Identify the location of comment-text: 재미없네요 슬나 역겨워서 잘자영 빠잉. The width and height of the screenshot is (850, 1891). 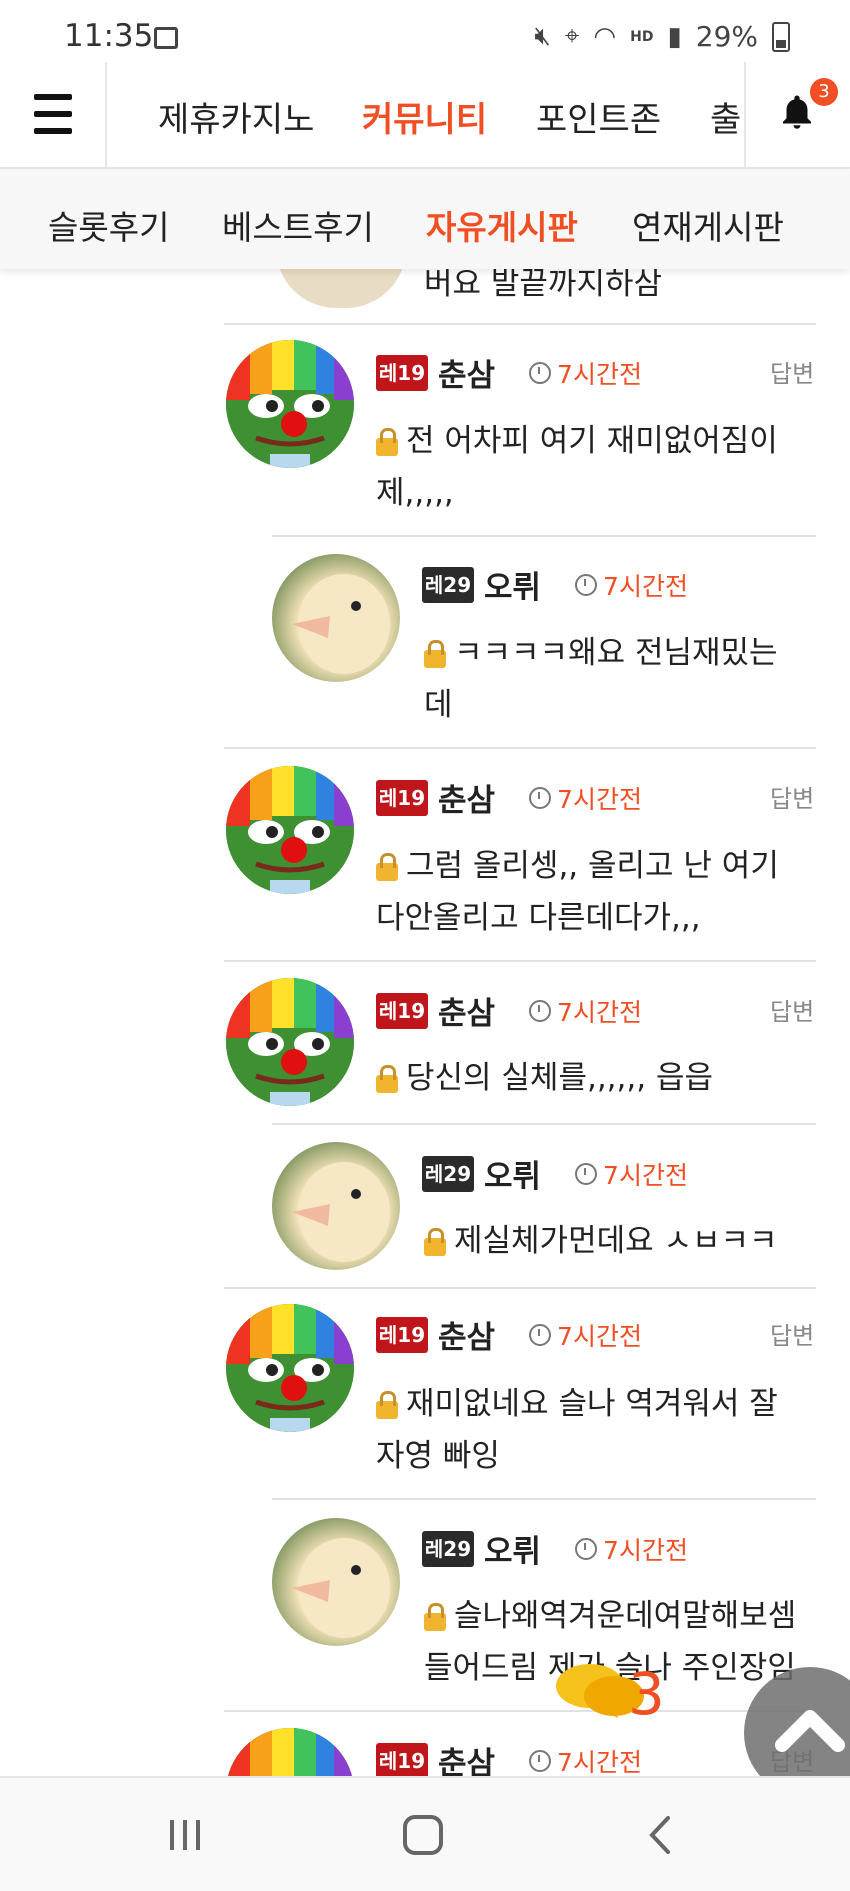
(577, 1430).